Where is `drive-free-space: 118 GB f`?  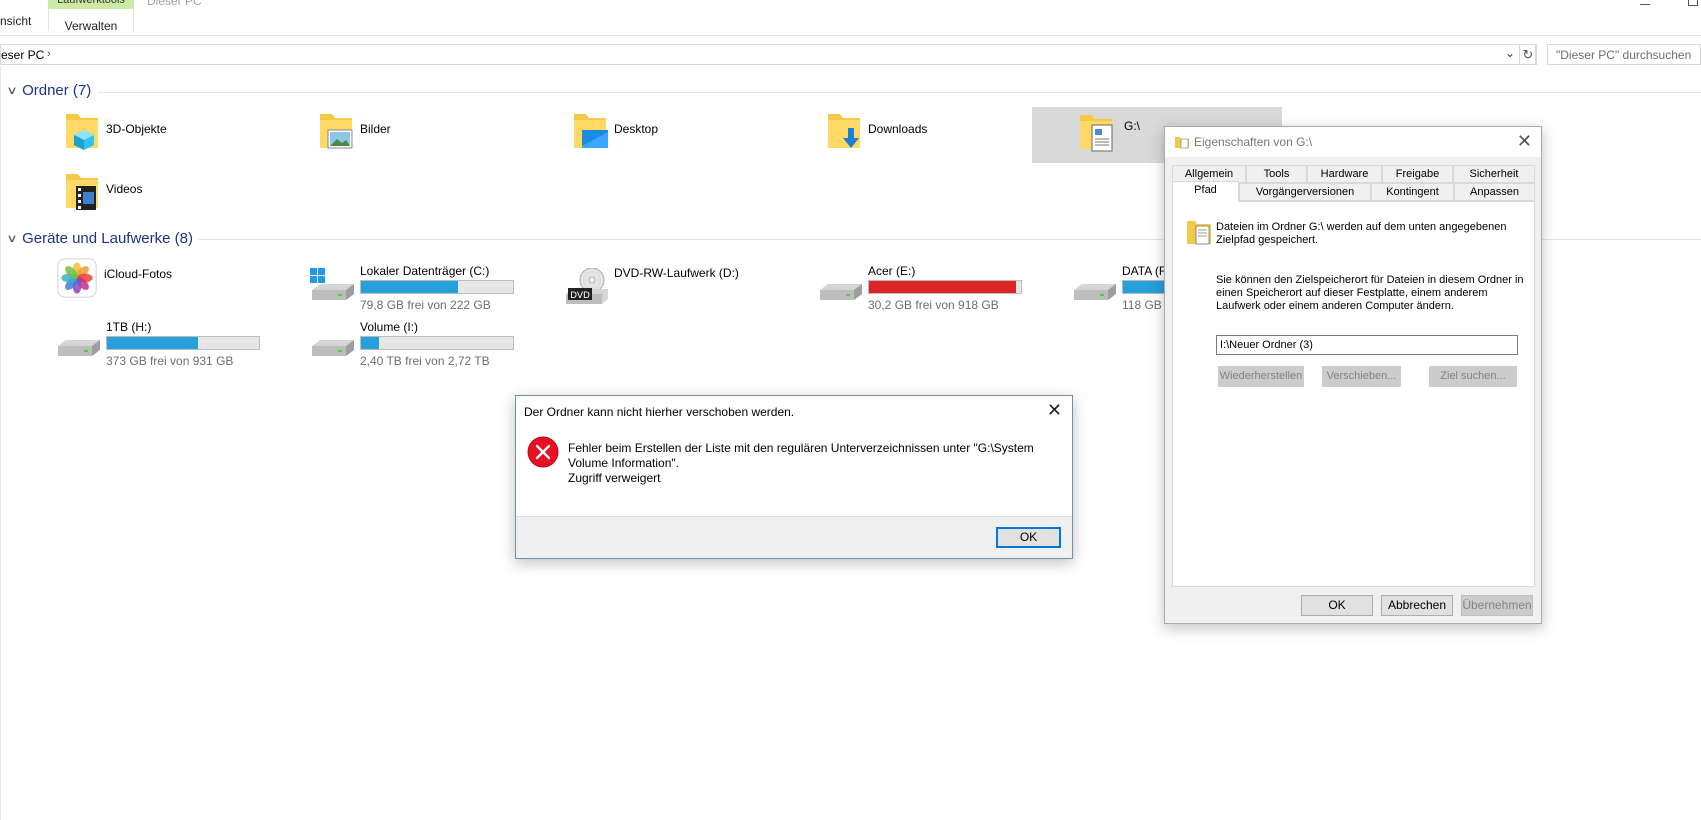
drive-free-space: 118 GB f is located at coordinates (1145, 305).